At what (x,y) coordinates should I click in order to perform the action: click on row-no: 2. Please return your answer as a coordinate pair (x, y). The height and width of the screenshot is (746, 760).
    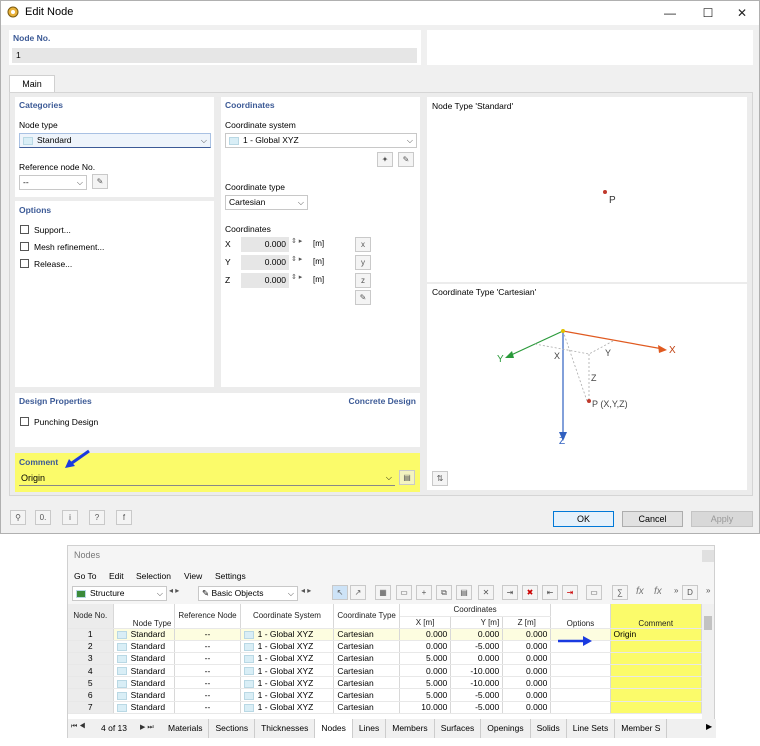
    Looking at the image, I should click on (91, 646).